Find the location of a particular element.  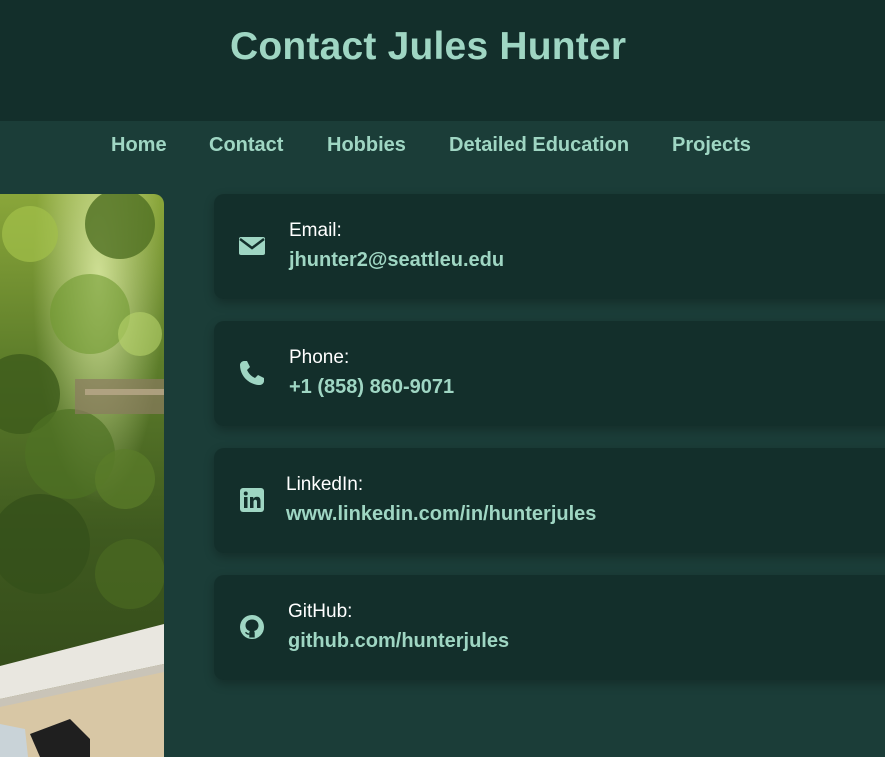

profile-photo is located at coordinates (82, 475).